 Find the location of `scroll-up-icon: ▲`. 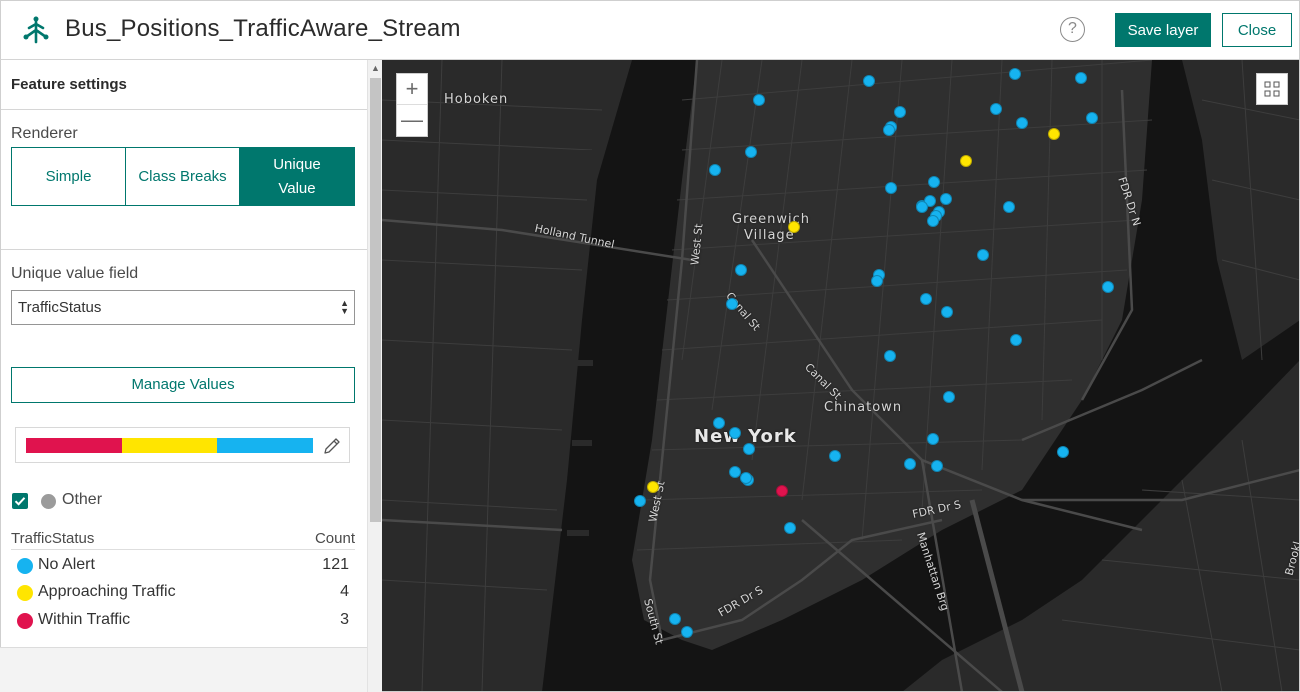

scroll-up-icon: ▲ is located at coordinates (375, 68).